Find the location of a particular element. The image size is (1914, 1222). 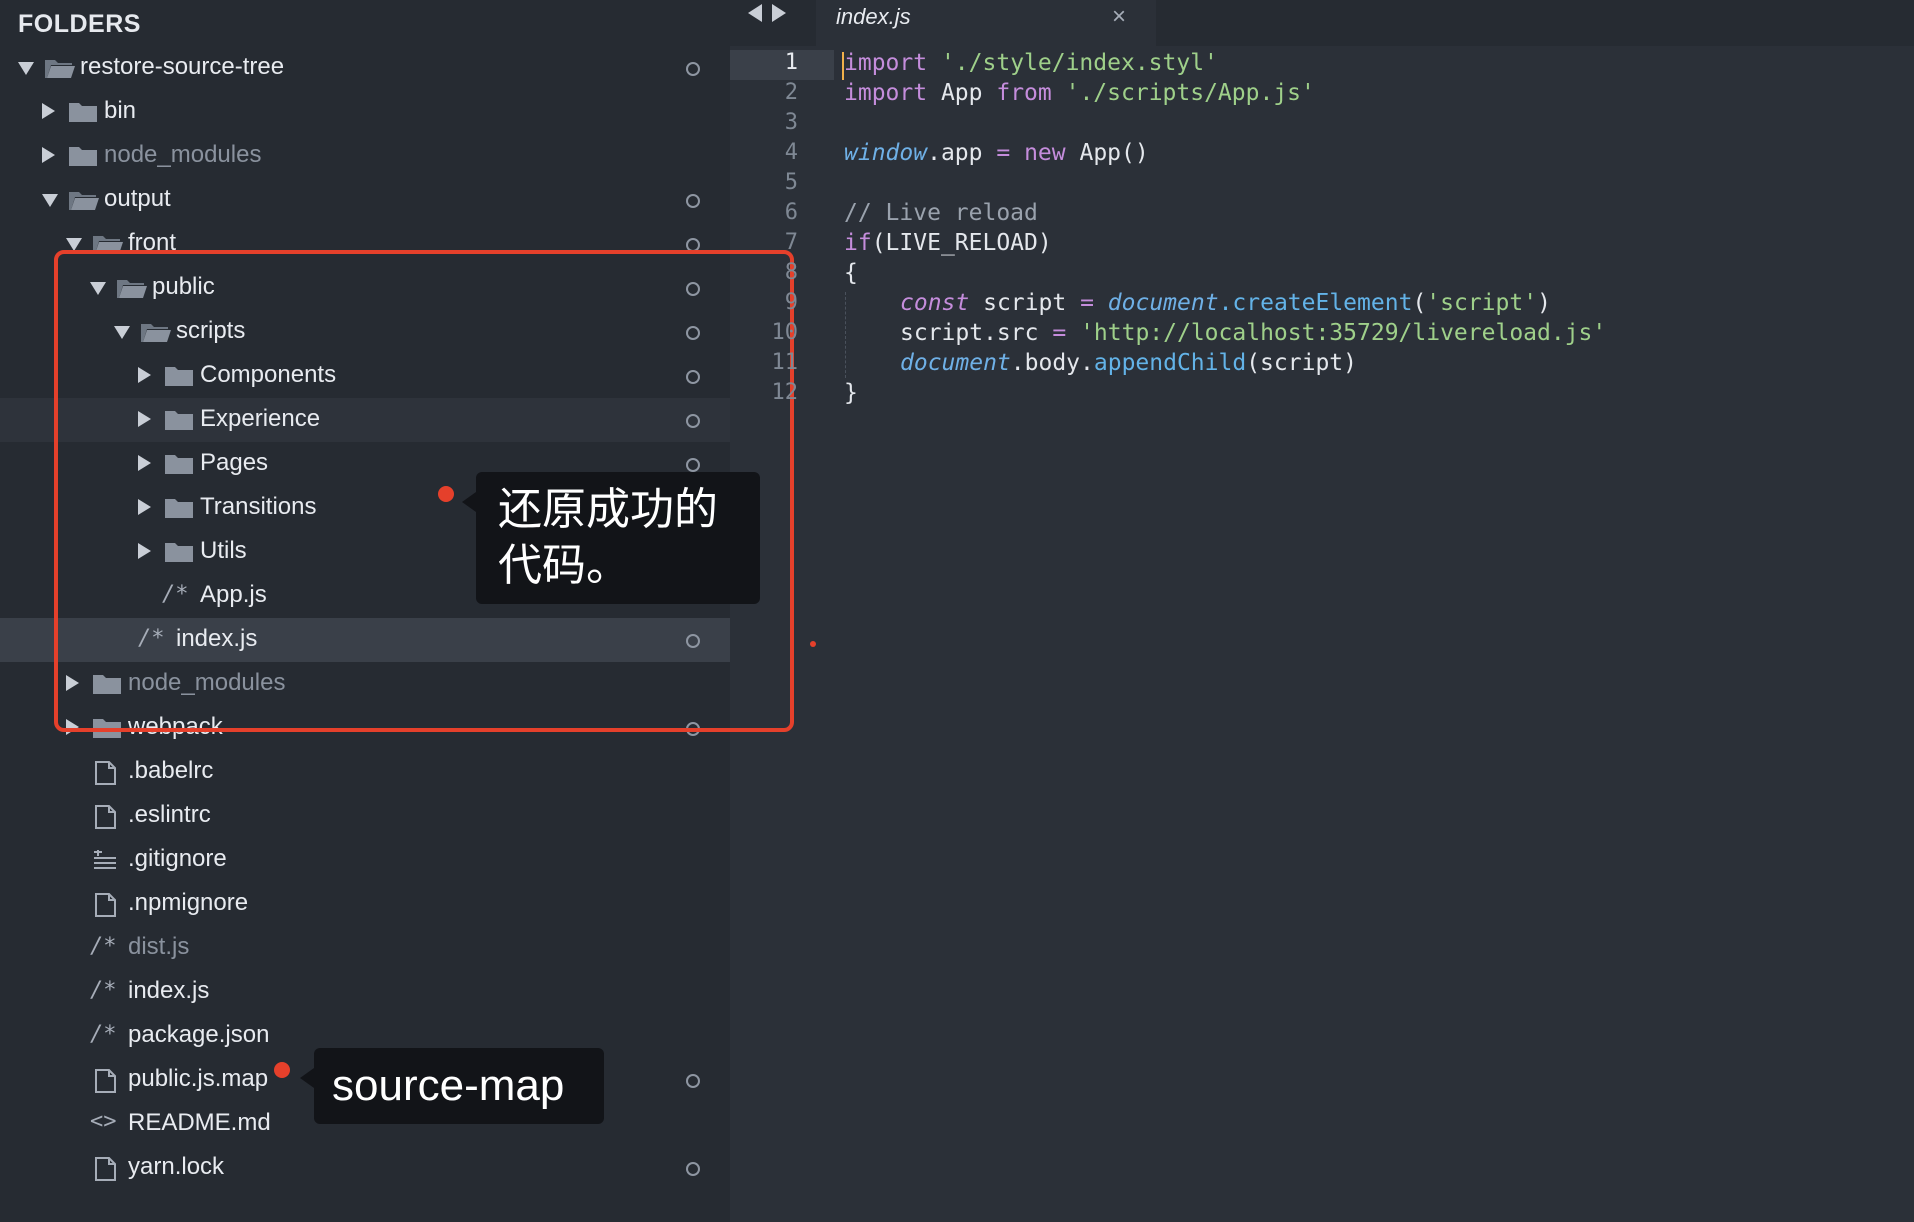

tree-item-label: .babelrc is located at coordinates (171, 770).